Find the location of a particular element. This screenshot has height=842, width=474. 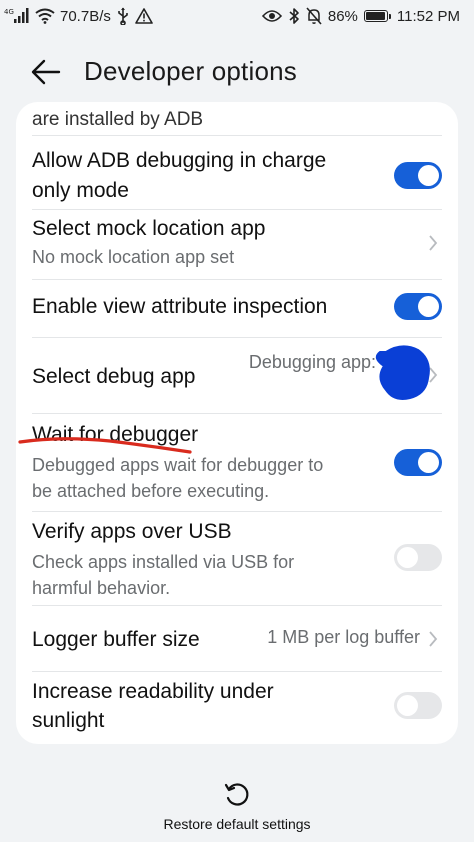

restore-default-settings-button: Restore default settings is located at coordinates (237, 805).